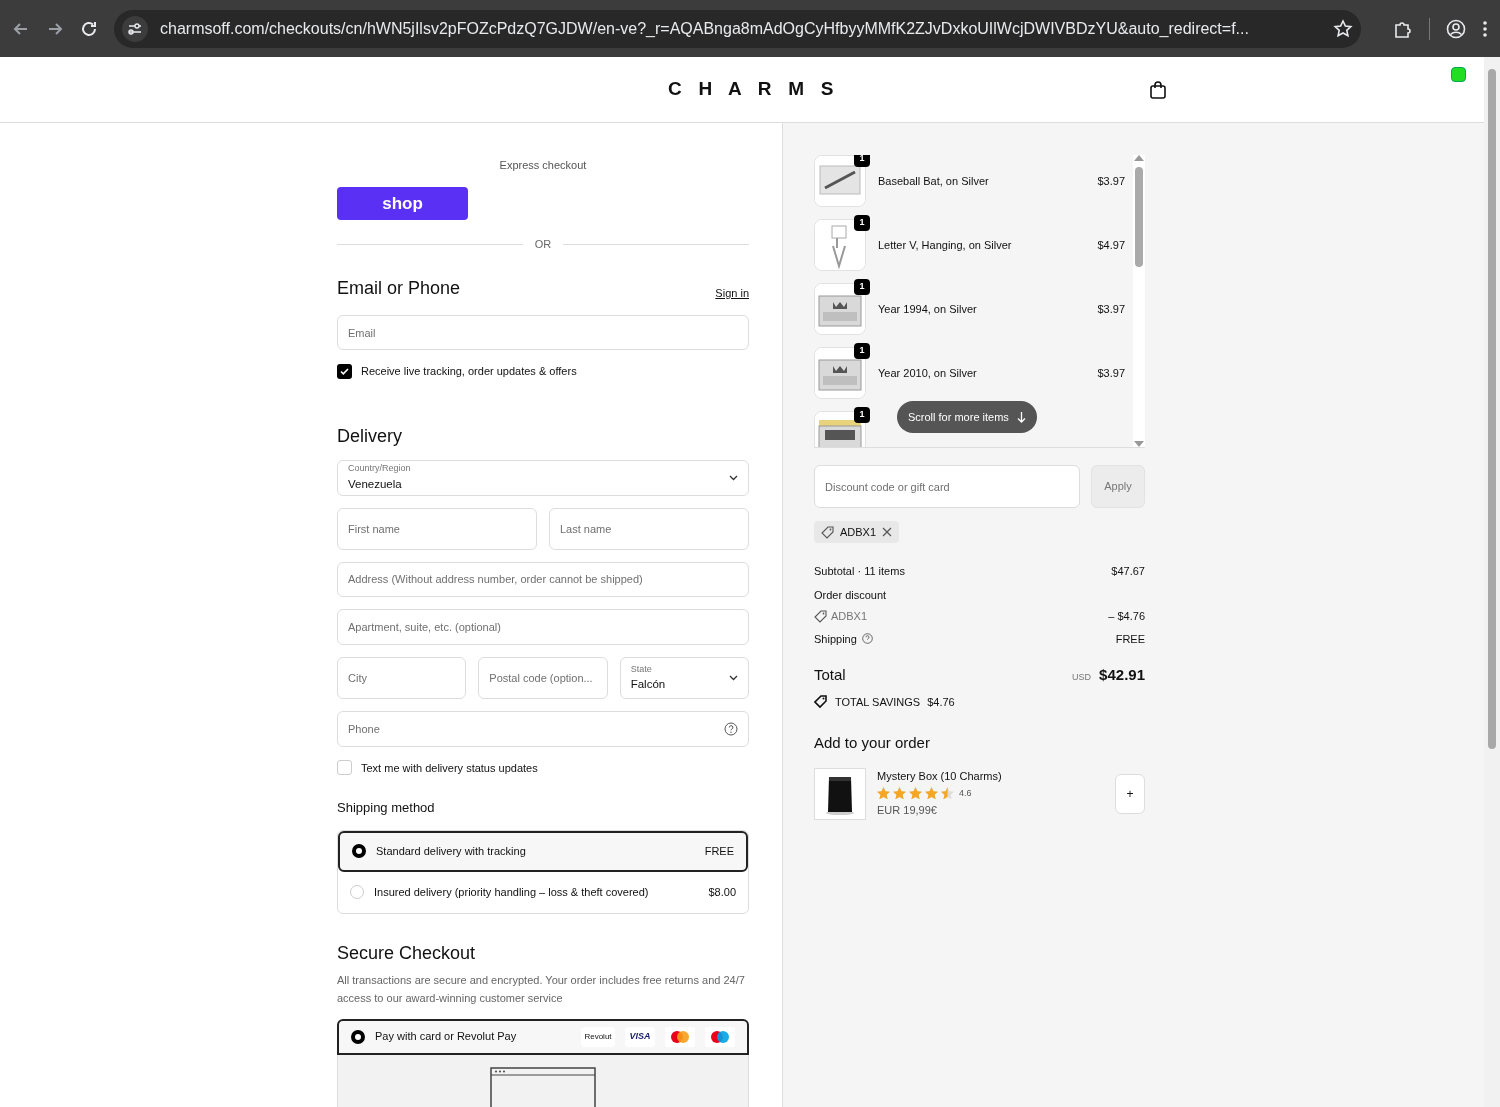  What do you see at coordinates (1128, 571) in the screenshot?
I see `summary-value: $47.67` at bounding box center [1128, 571].